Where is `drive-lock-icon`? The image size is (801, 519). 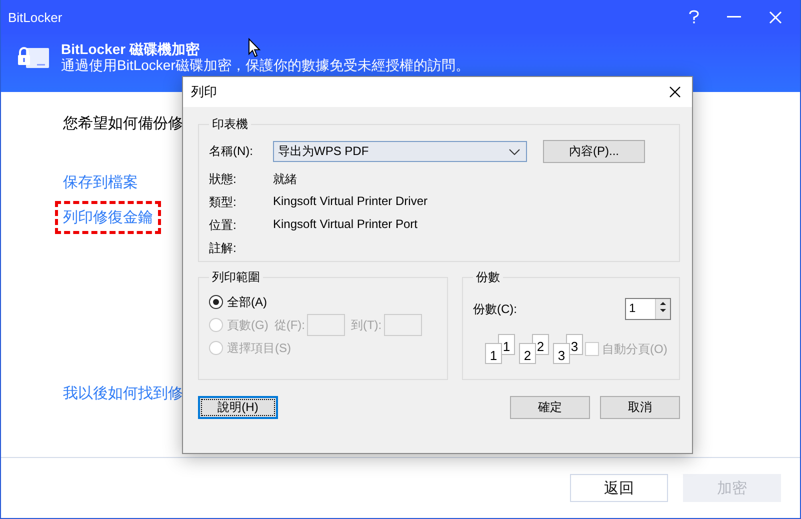 drive-lock-icon is located at coordinates (33, 58).